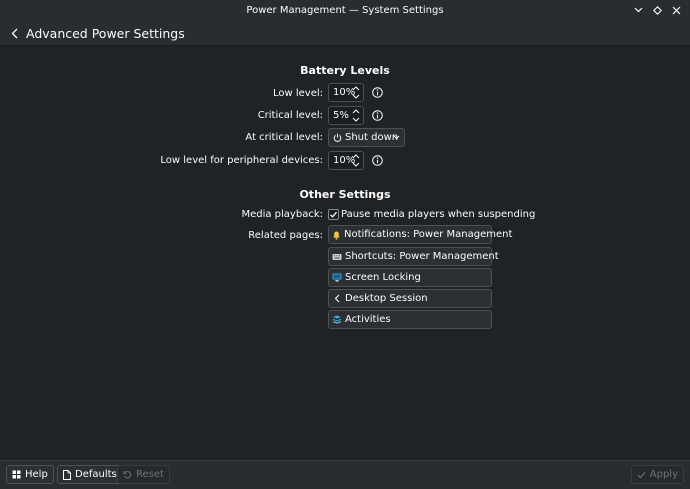  I want to click on low-level-label: Low level:, so click(297, 93).